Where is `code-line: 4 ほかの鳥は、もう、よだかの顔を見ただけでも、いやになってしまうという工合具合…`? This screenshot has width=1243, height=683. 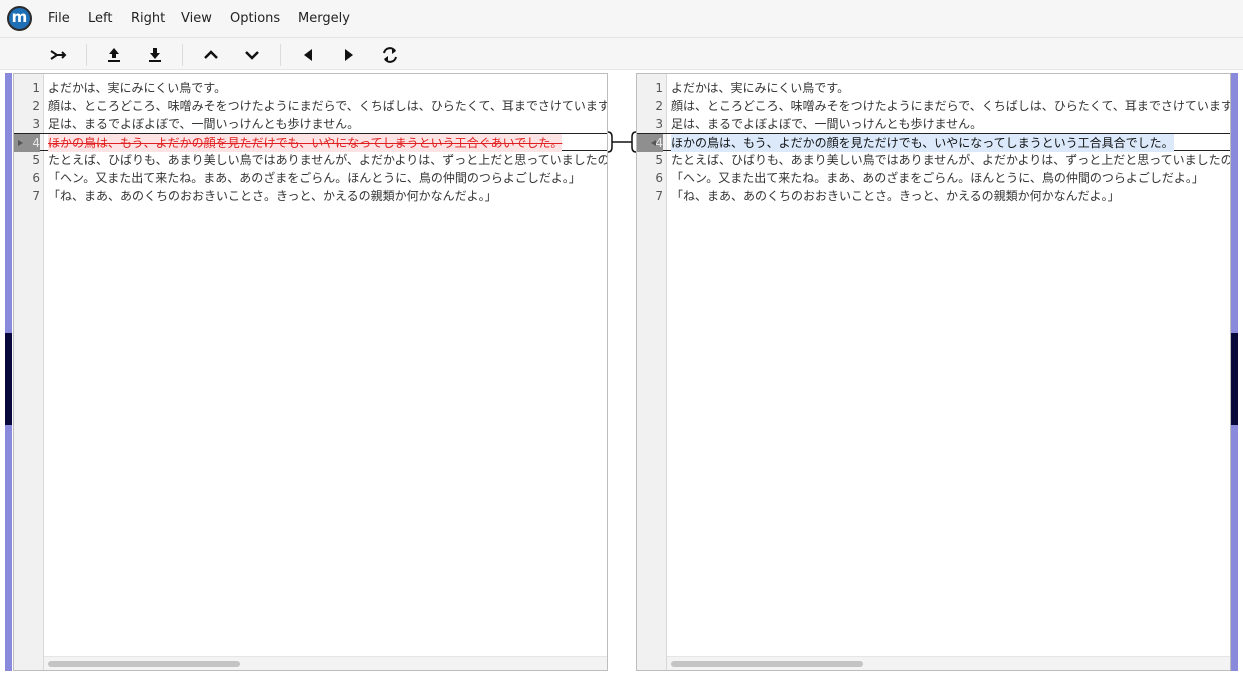 code-line: 4 ほかの鳥は、もう、よだかの顔を見ただけでも、いやになってしまうという工合具合… is located at coordinates (933, 142).